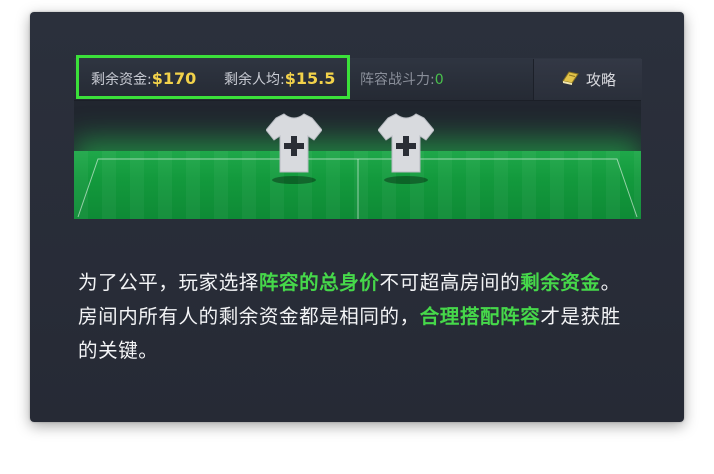  Describe the element at coordinates (439, 80) in the screenshot. I see `lineup-power-value: 0` at that location.